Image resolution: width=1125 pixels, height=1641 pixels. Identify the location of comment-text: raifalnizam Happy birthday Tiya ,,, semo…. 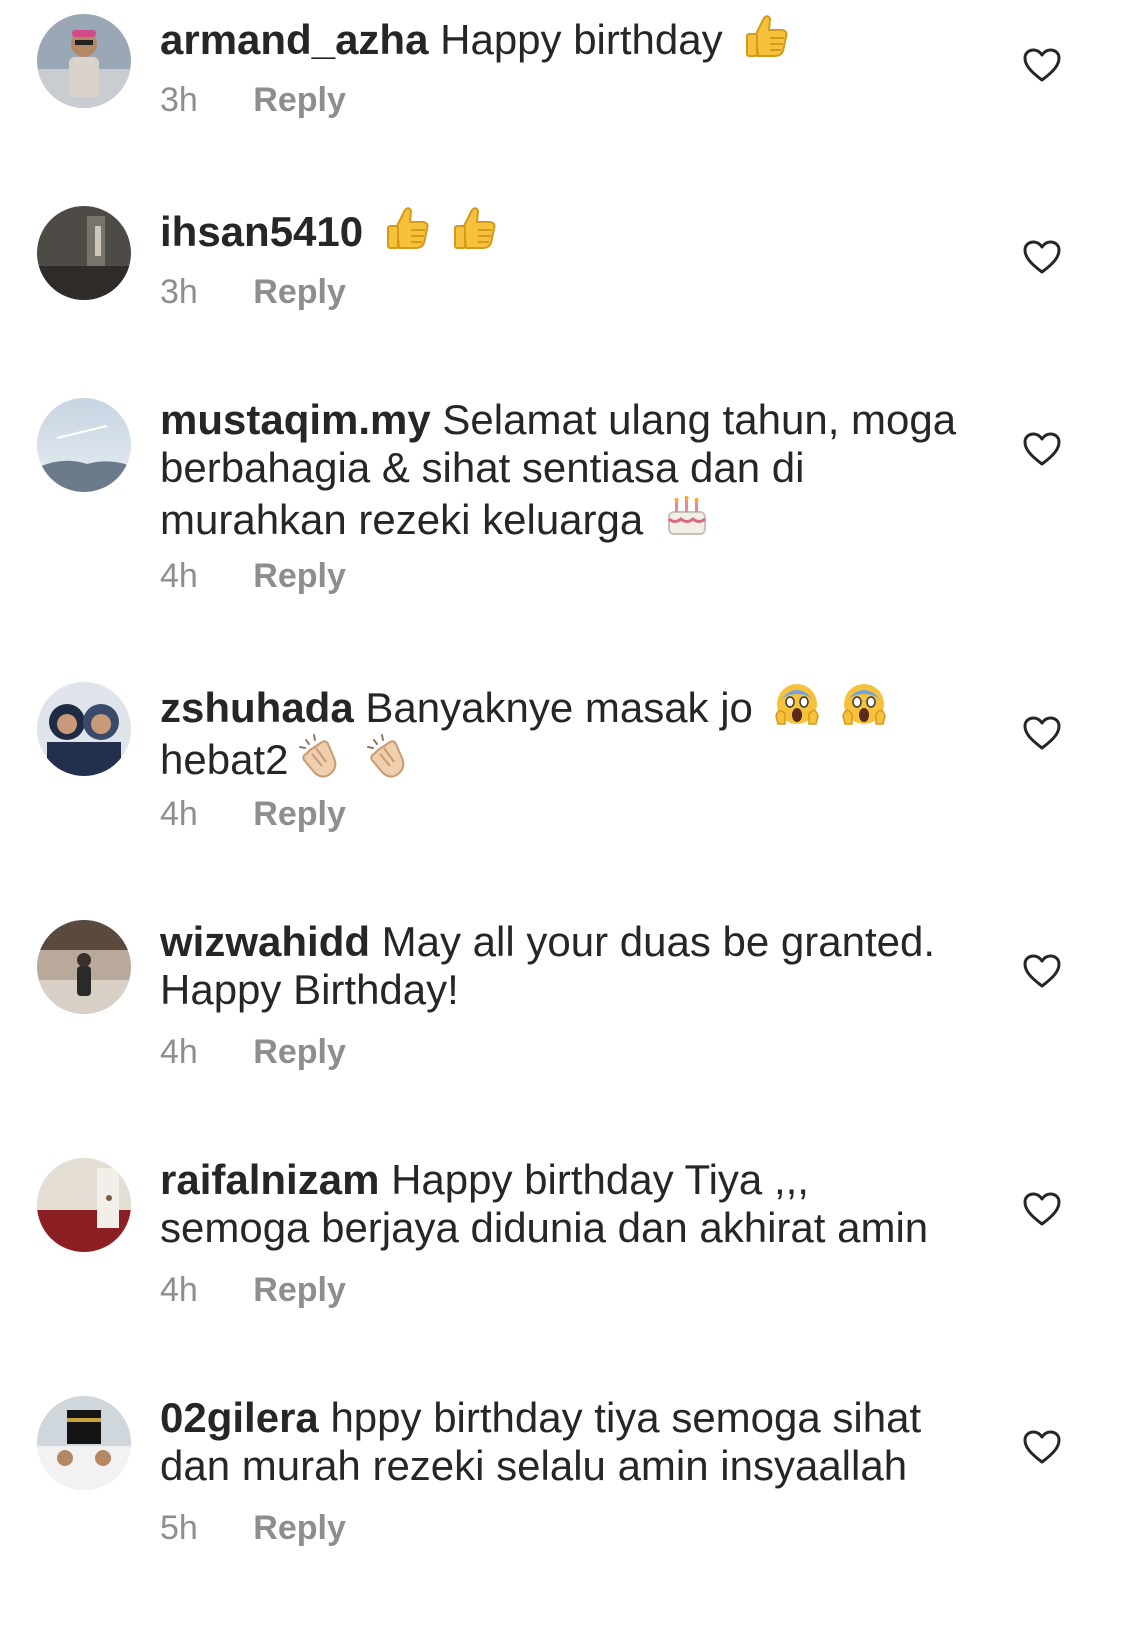
(560, 1204).